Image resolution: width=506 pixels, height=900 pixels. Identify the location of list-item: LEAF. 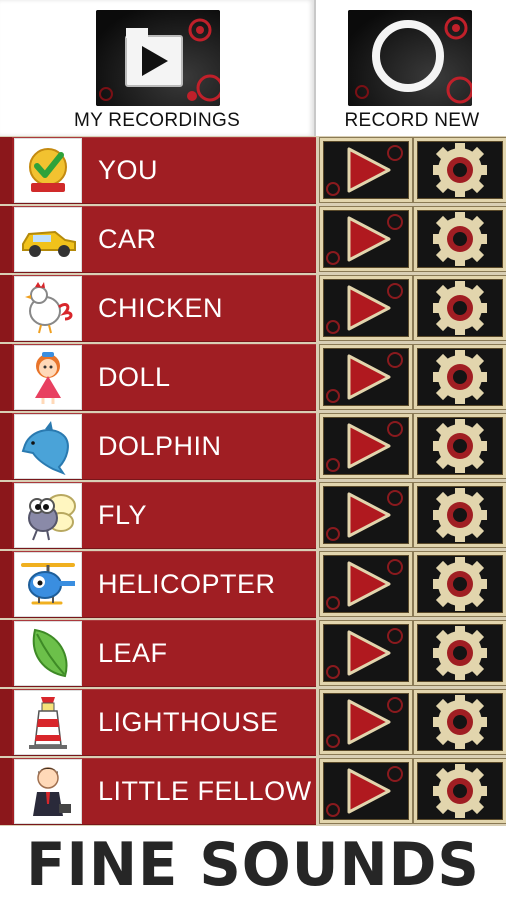
(253, 653).